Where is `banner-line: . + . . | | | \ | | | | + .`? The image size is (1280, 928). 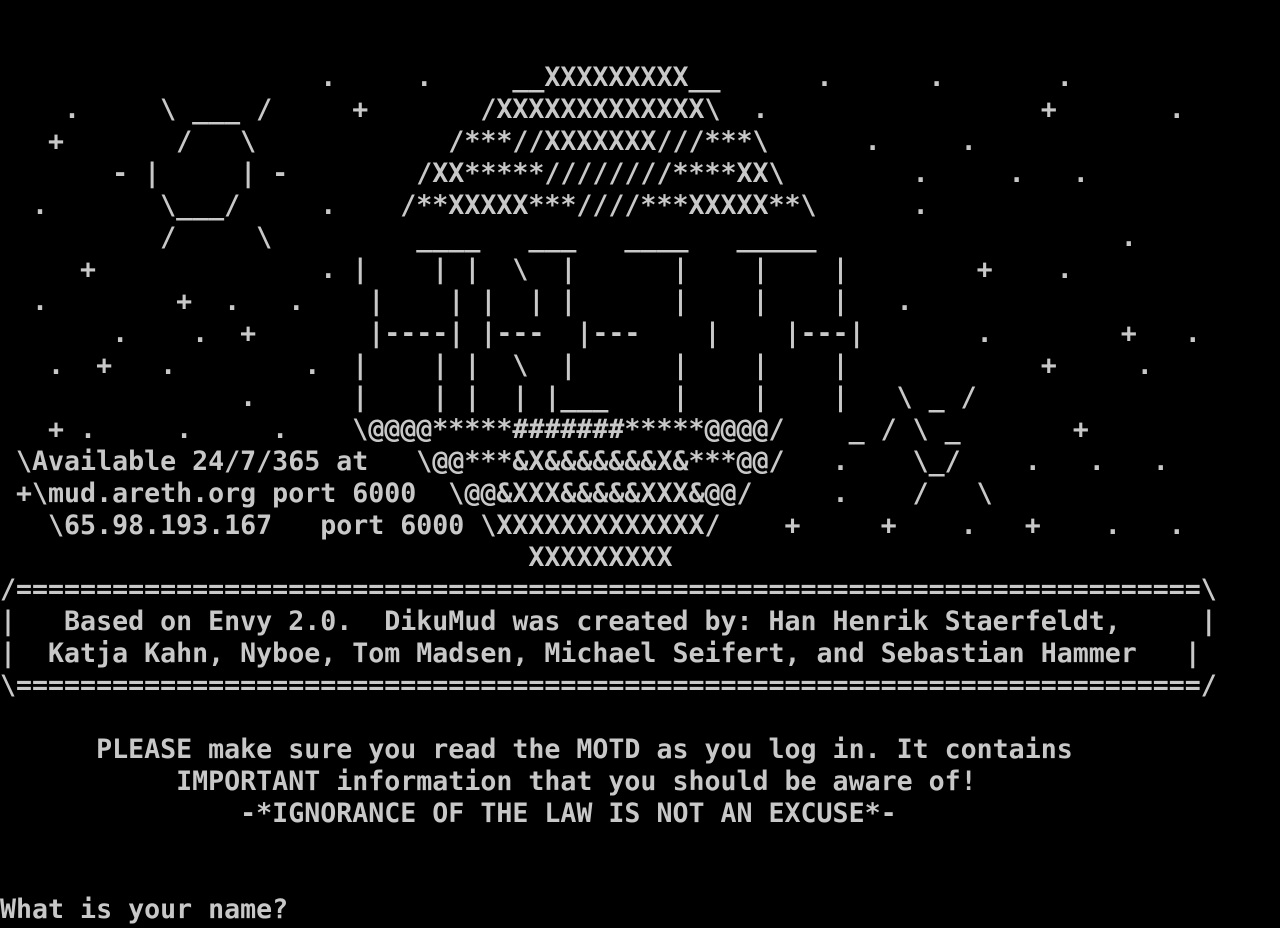 banner-line: . + . . | | | \ | | | | + . is located at coordinates (576, 365).